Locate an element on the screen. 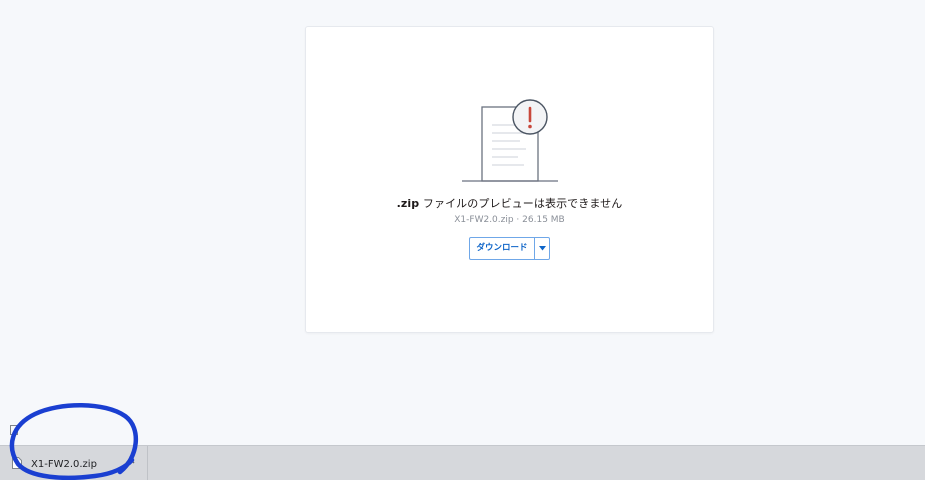  download-menu-button is located at coordinates (542, 248).